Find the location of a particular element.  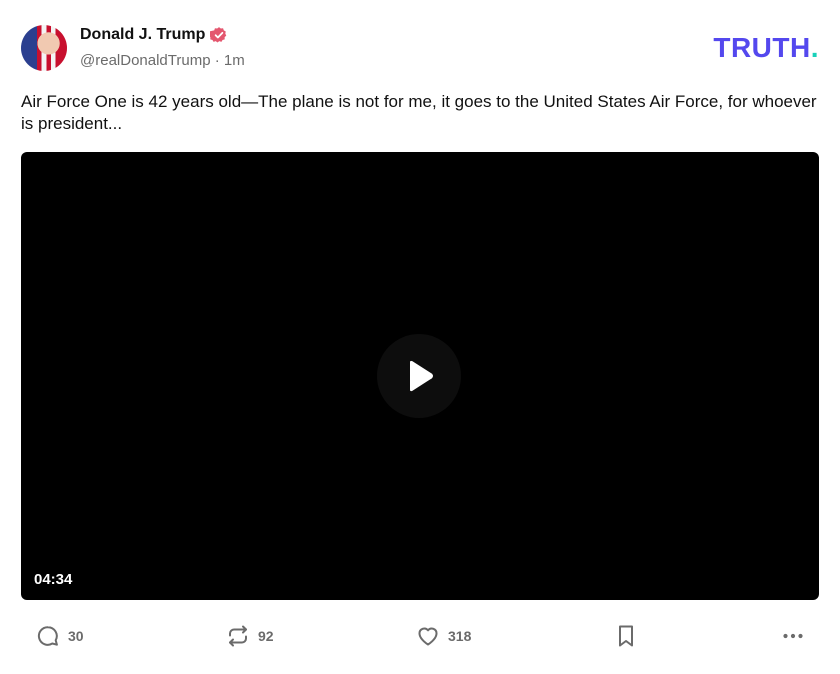

post-actions: 30 92 318 is located at coordinates (420, 636).